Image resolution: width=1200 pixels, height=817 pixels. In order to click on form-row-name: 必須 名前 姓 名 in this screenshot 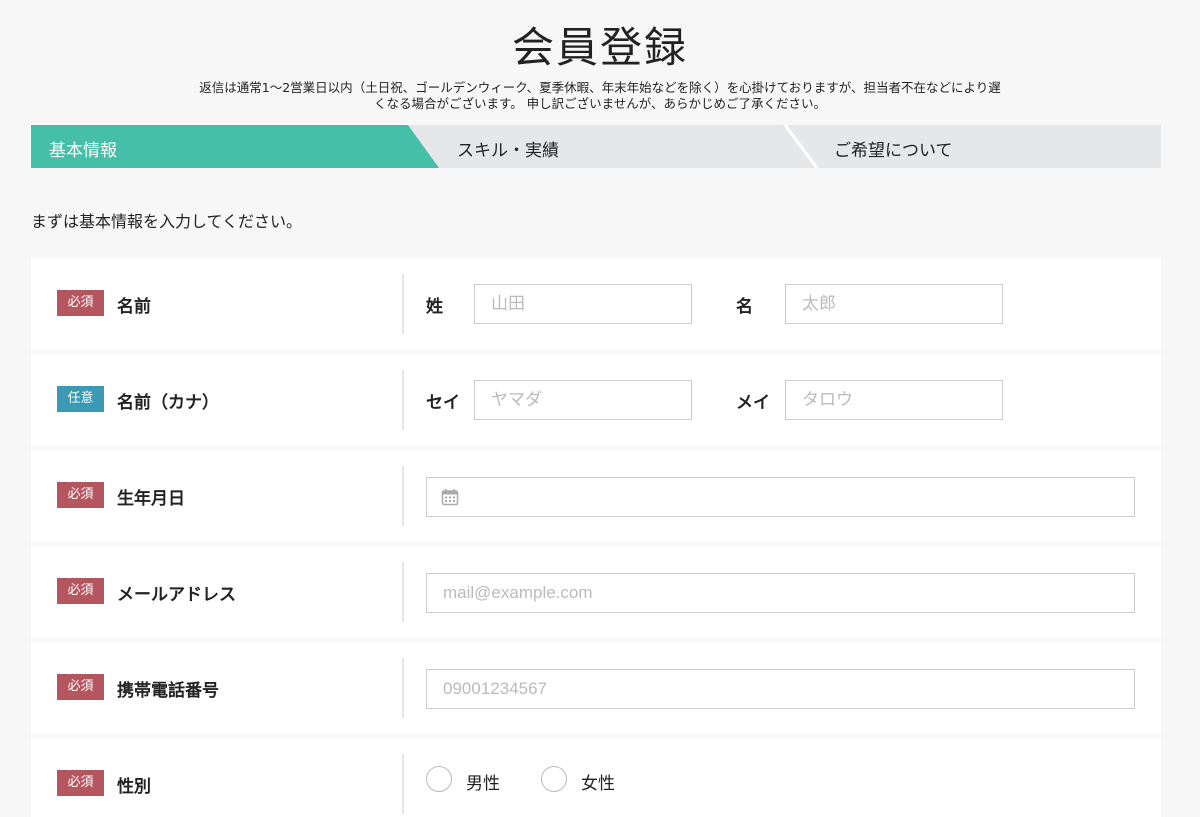, I will do `click(596, 304)`.